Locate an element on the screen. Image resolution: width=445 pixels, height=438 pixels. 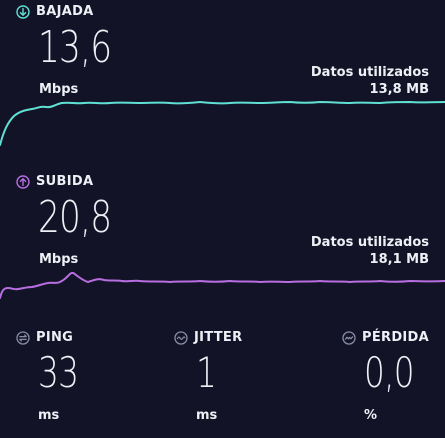
upload-data-used-value: 18,1 MB is located at coordinates (399, 259).